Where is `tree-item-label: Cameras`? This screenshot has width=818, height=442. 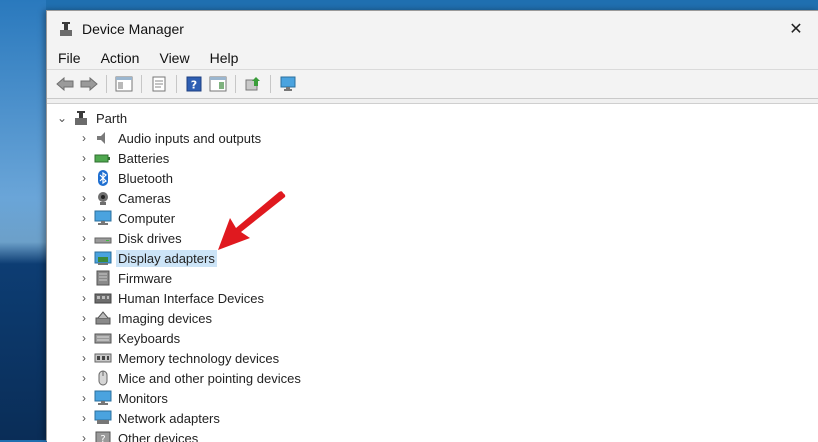
tree-item-label: Cameras is located at coordinates (144, 198).